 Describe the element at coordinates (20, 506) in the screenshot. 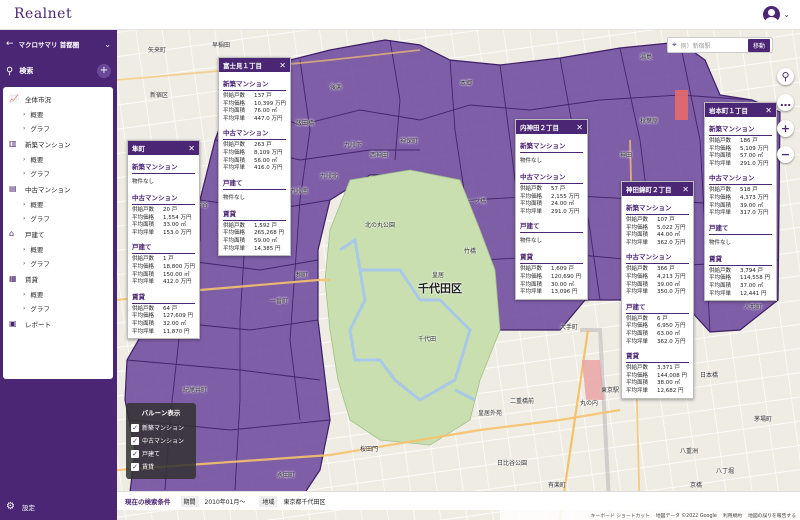

I see `settings-button: ⚙ 設定` at that location.